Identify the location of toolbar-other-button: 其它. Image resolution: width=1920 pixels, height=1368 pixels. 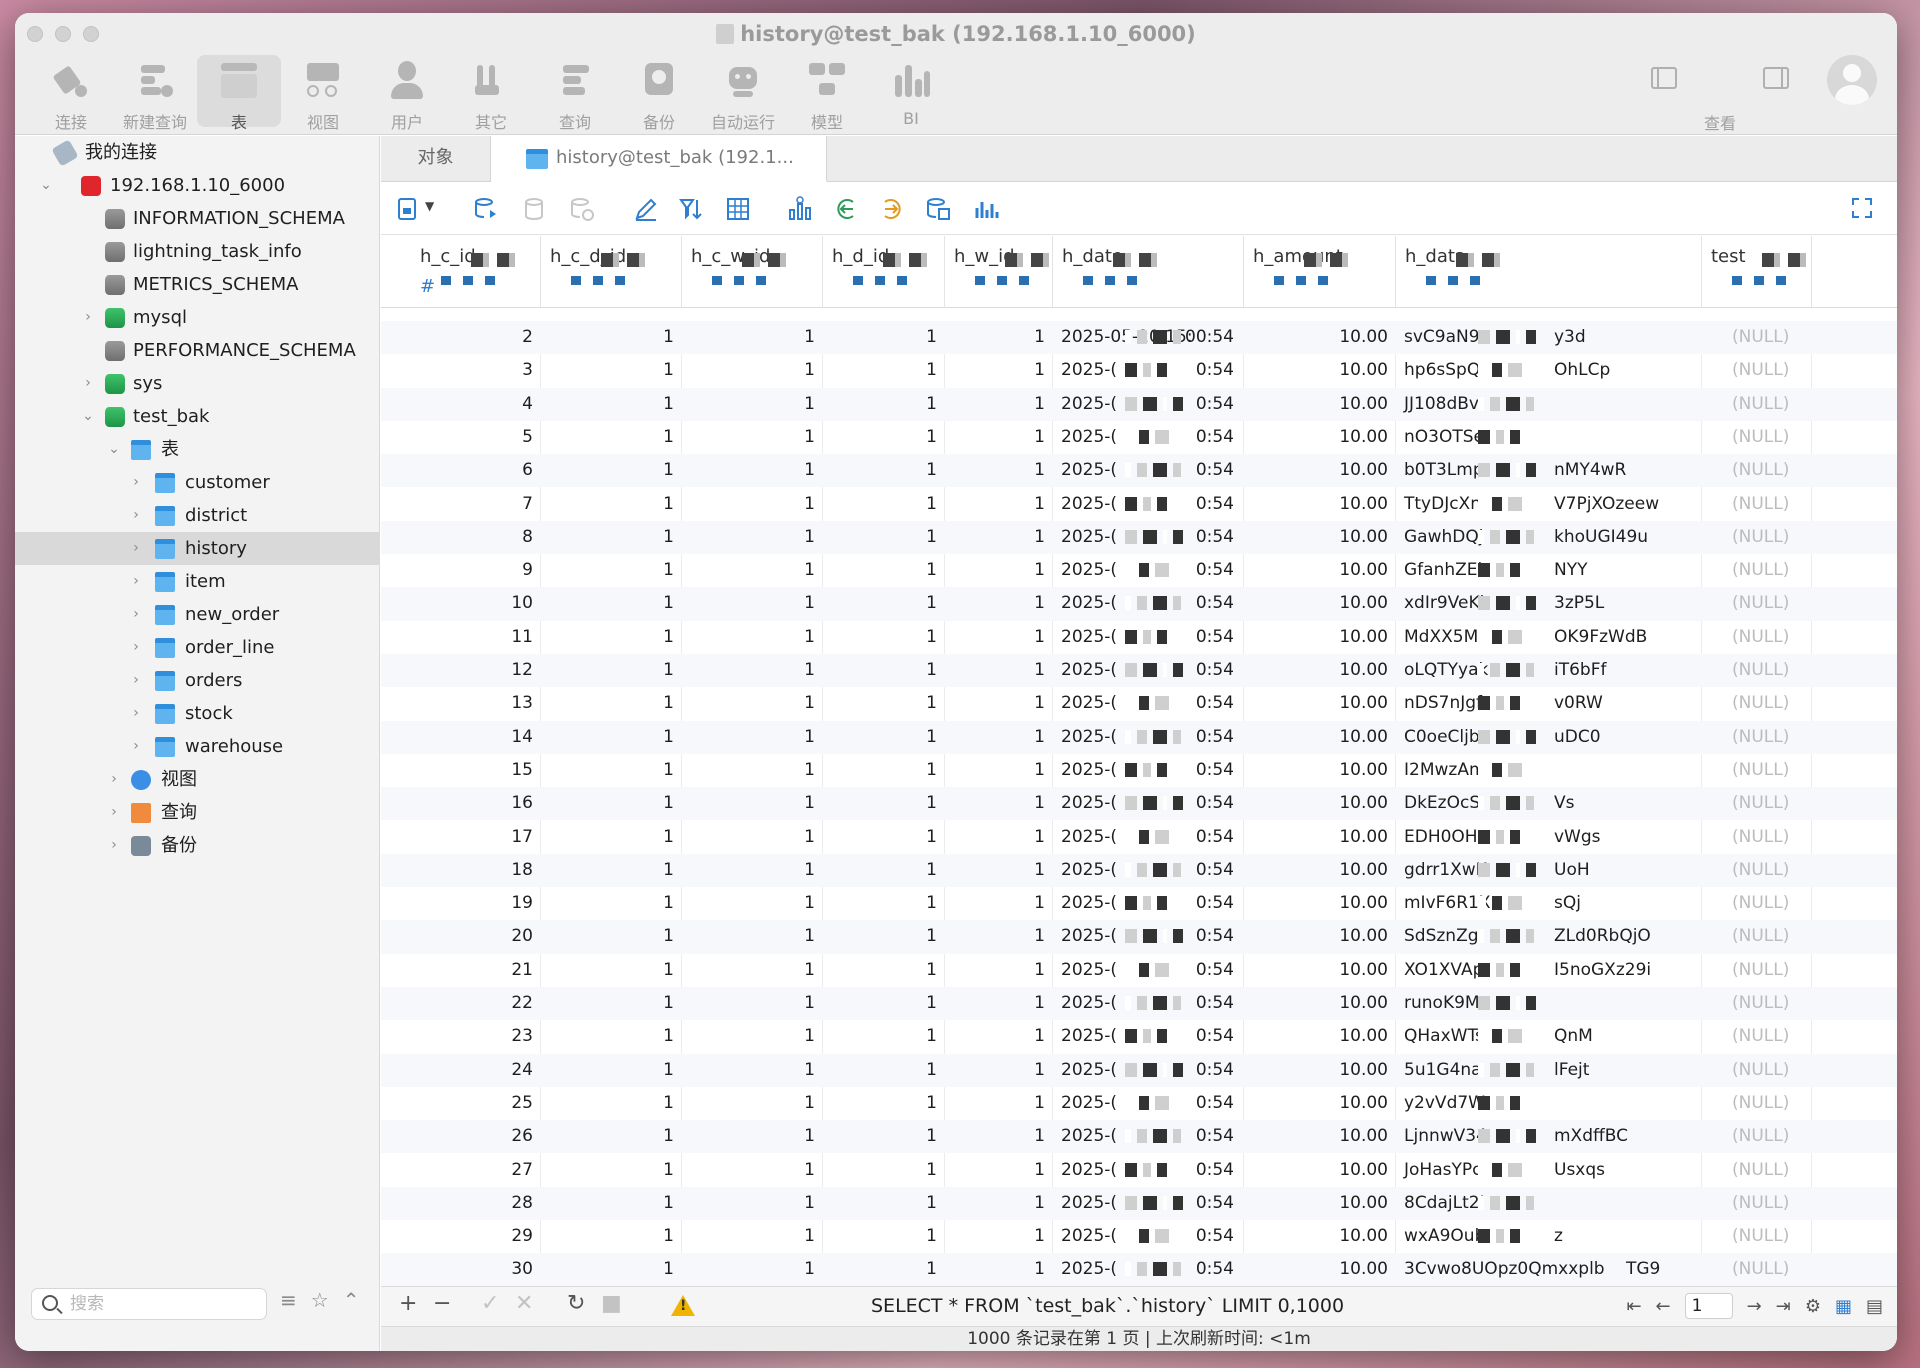
(491, 93).